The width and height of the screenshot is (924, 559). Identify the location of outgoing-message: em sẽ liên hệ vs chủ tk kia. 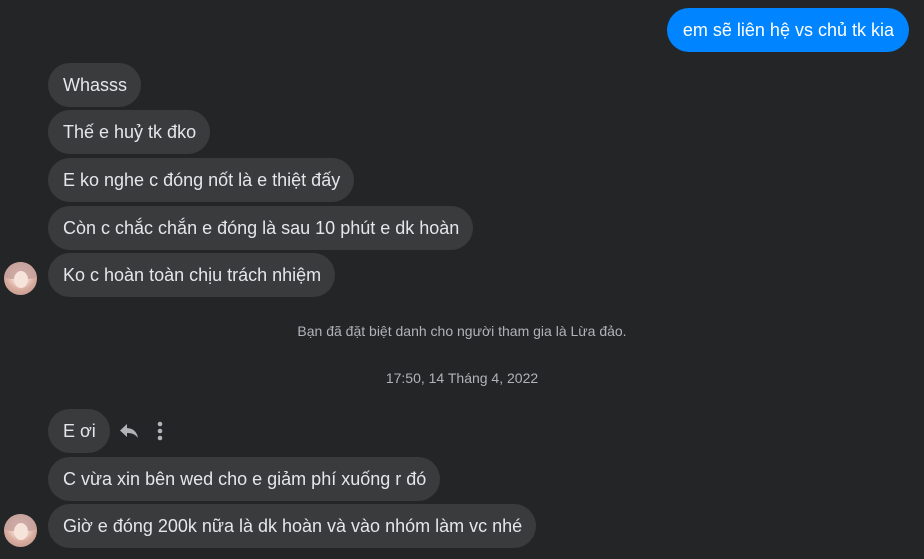
(787, 30).